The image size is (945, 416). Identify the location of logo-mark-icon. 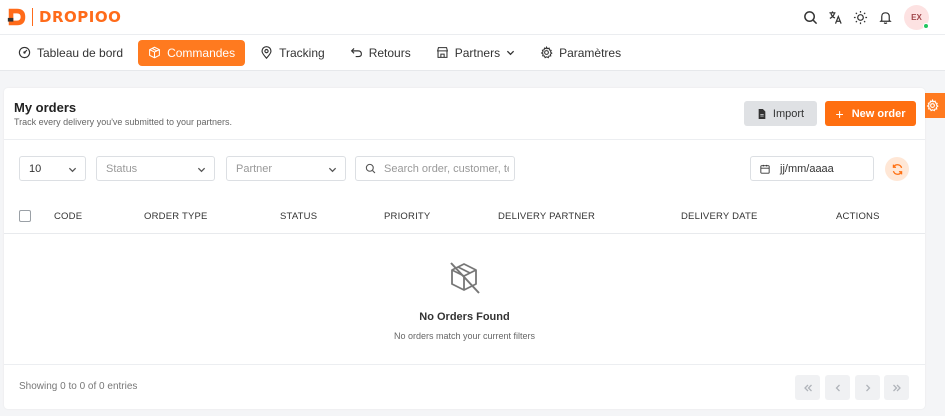
(16, 17).